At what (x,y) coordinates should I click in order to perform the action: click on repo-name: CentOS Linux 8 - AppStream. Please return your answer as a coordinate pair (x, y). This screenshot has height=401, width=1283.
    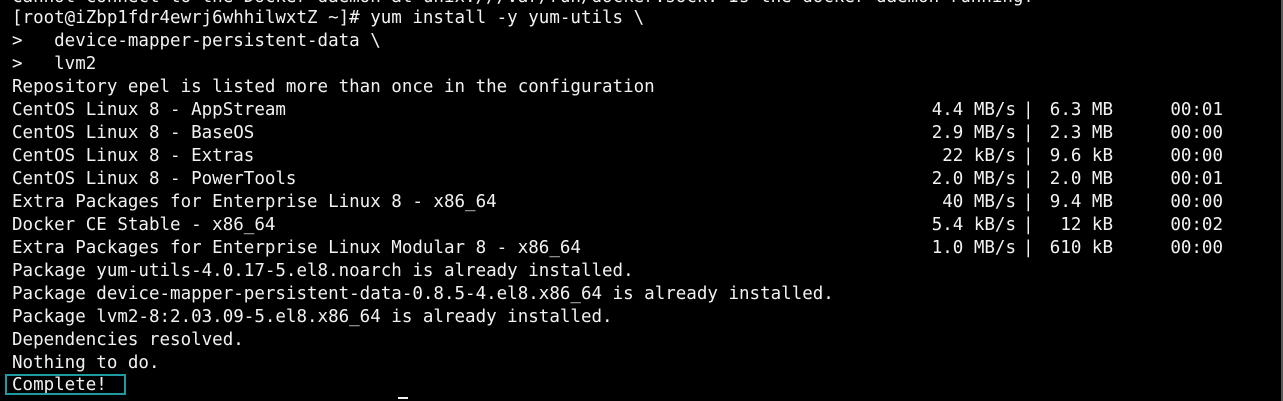
    Looking at the image, I should click on (149, 110).